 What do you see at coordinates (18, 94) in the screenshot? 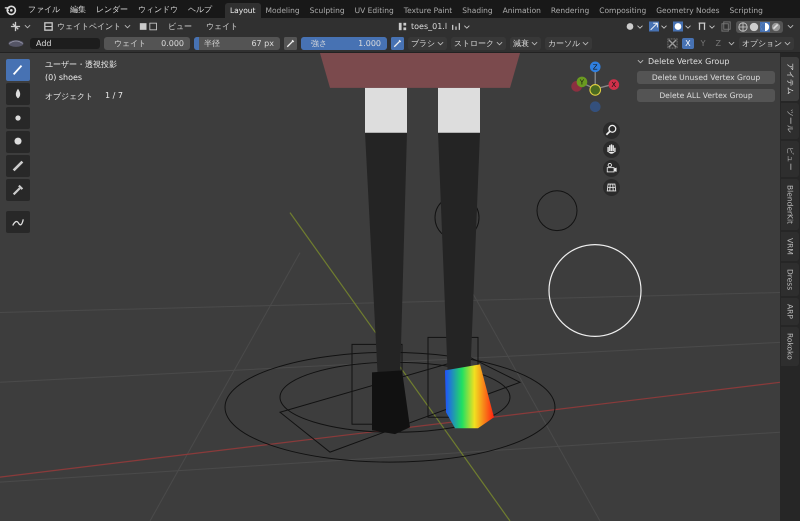
I see `drop-tool-icon` at bounding box center [18, 94].